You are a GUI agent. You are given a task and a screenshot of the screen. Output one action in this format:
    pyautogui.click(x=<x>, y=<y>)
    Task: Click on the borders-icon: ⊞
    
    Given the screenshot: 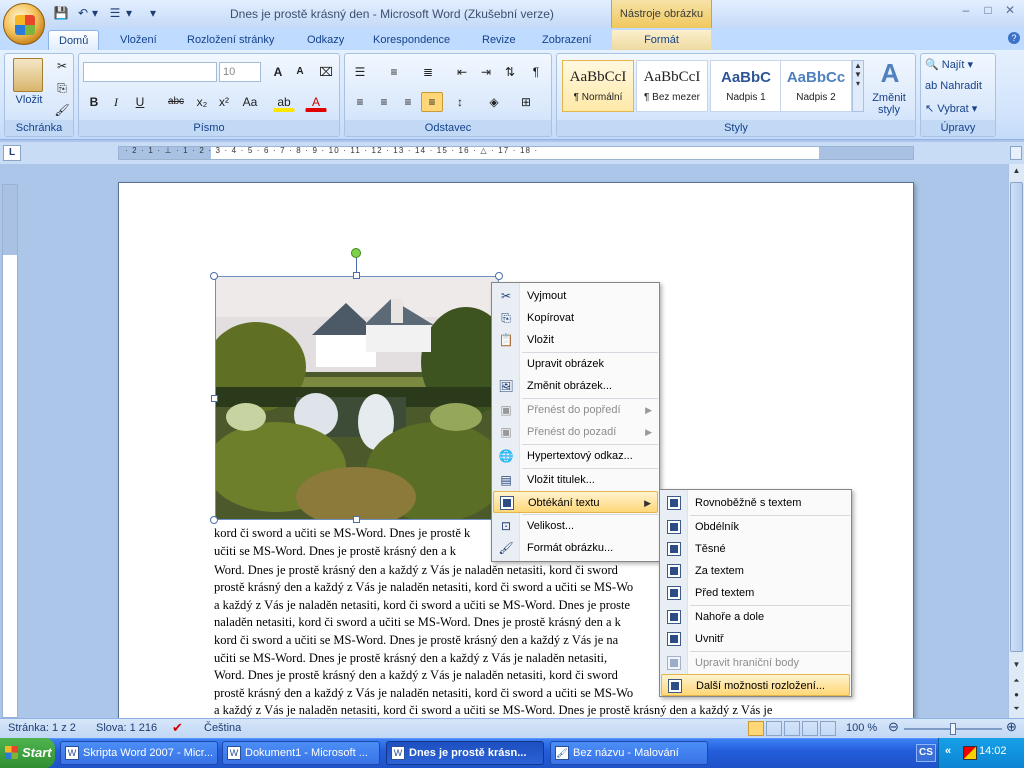 What is the action you would take?
    pyautogui.click(x=526, y=102)
    